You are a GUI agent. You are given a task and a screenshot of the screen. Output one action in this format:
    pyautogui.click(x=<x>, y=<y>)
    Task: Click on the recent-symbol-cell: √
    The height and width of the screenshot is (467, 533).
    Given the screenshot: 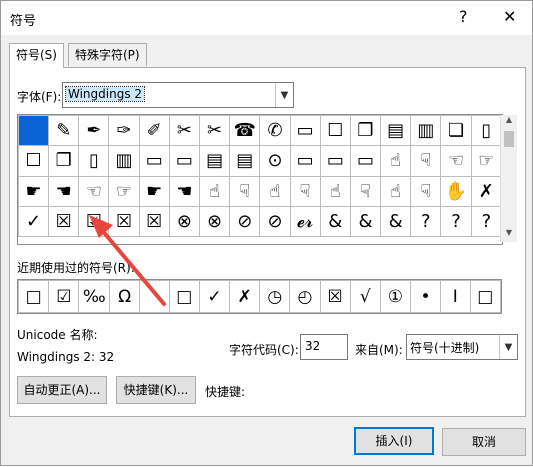 What is the action you would take?
    pyautogui.click(x=365, y=296)
    